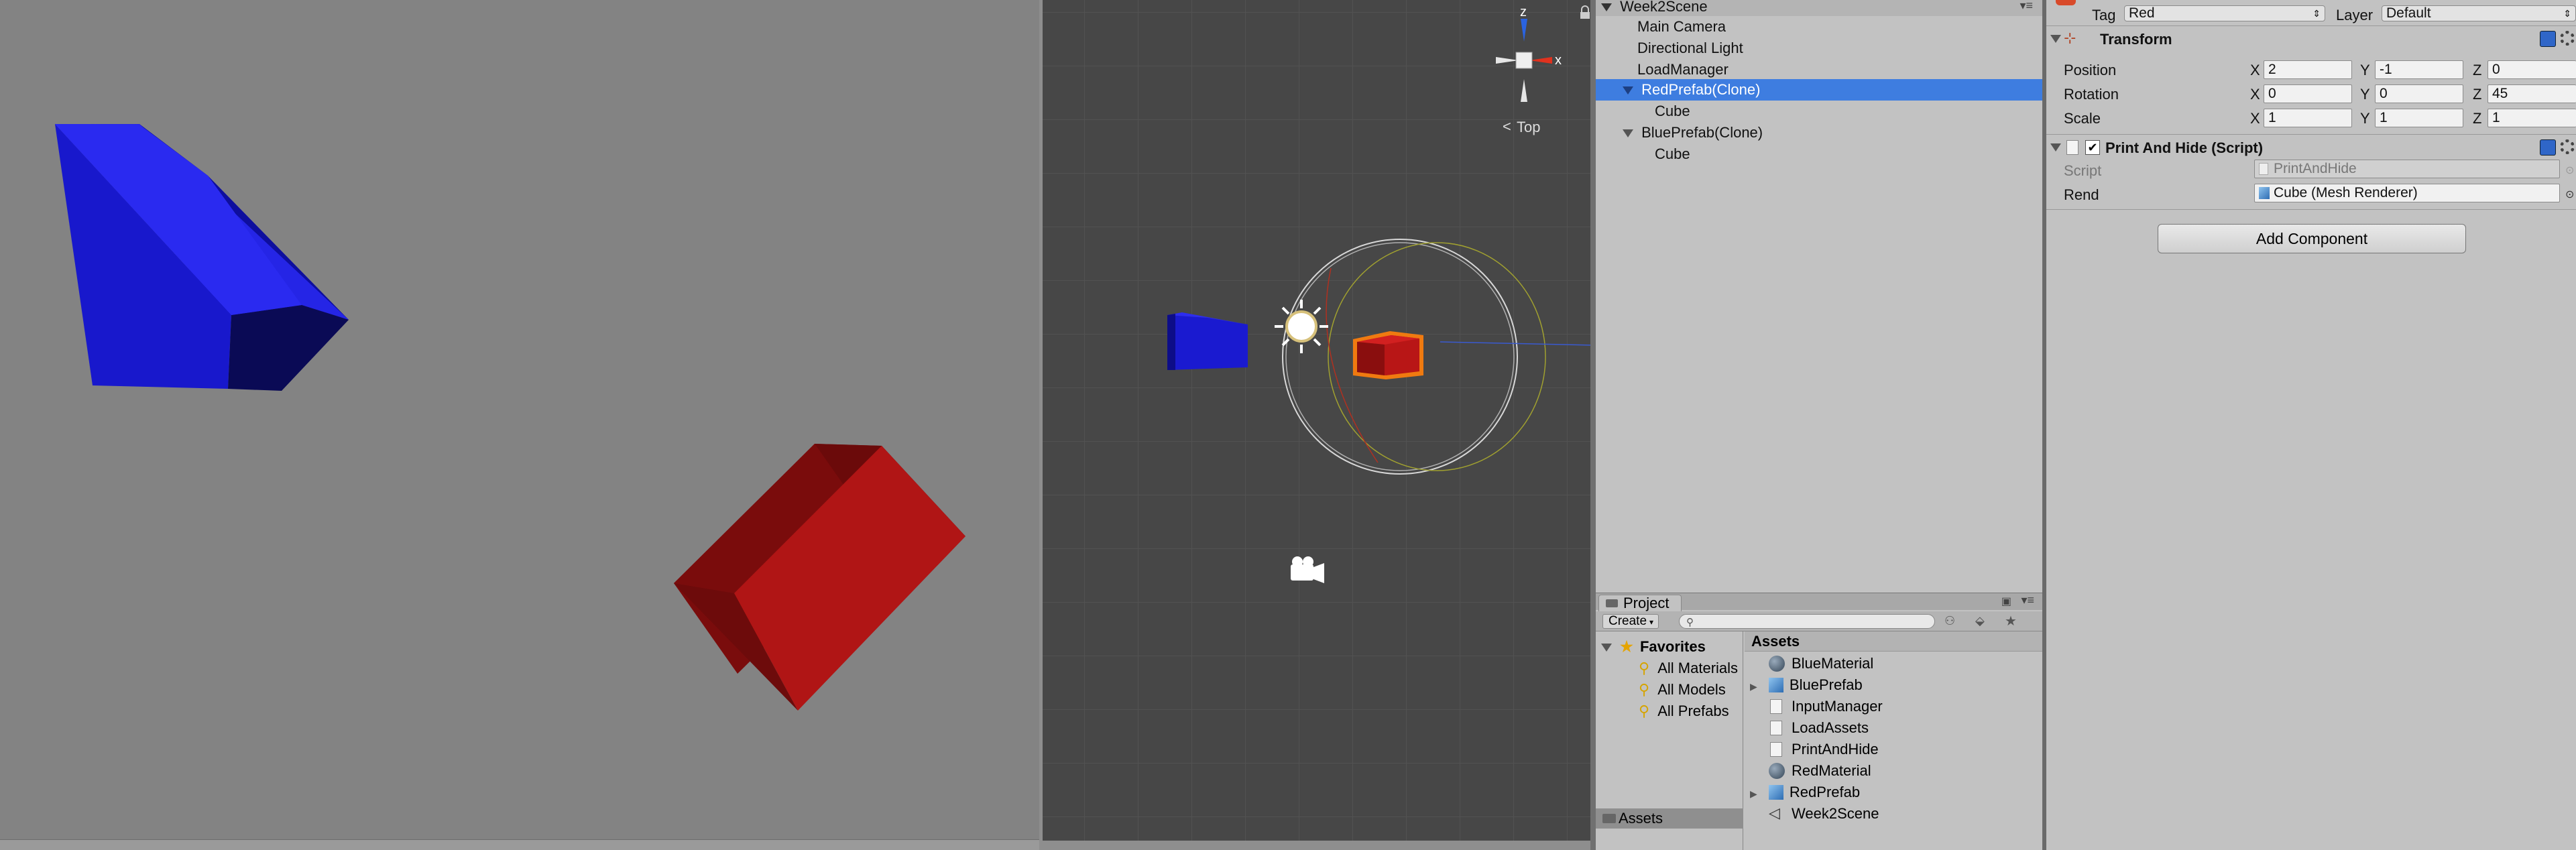  What do you see at coordinates (2419, 118) in the screenshot?
I see `scale-y-field: 1` at bounding box center [2419, 118].